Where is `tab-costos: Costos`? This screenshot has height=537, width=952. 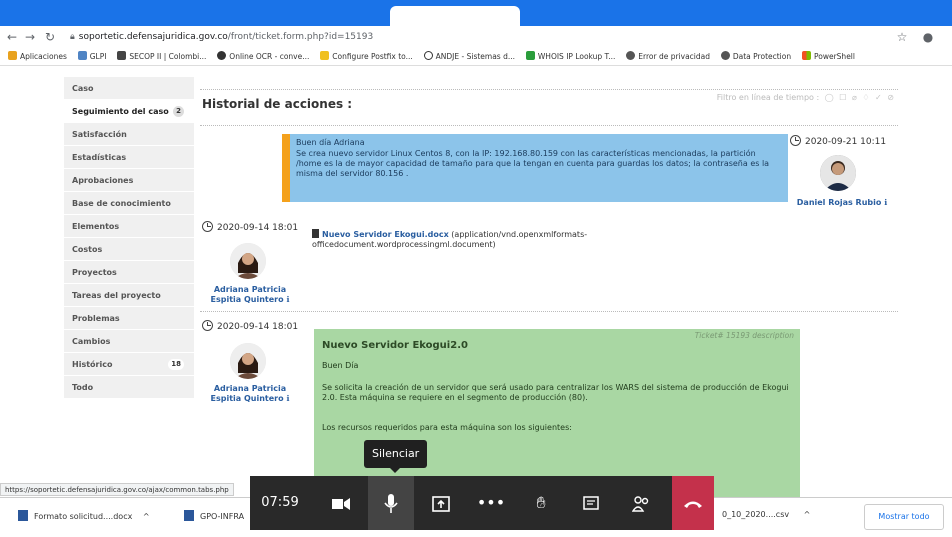 tab-costos: Costos is located at coordinates (129, 249).